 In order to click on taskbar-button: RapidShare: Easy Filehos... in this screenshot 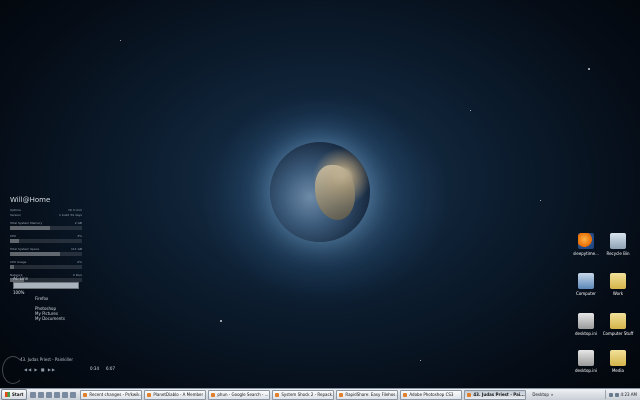, I will do `click(367, 394)`.